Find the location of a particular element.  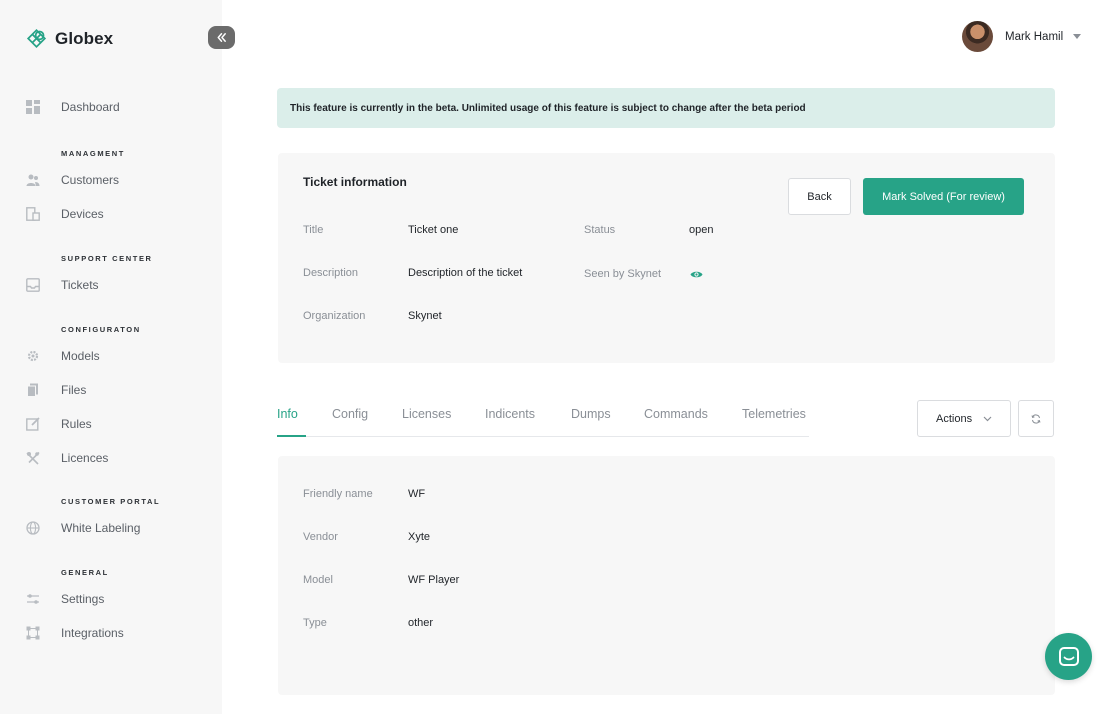

sidebar-item-label: Tickets is located at coordinates (80, 285).